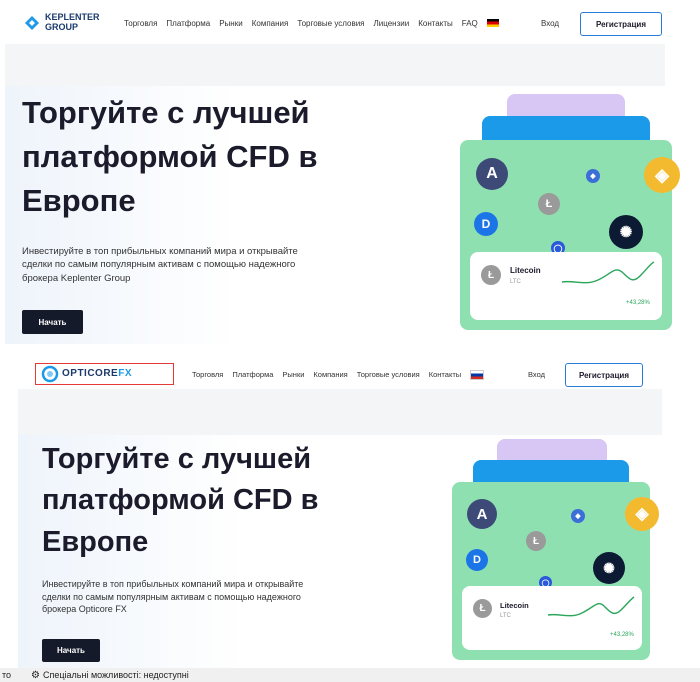 This screenshot has width=700, height=682. I want to click on logo-text-fx: FX, so click(125, 373).